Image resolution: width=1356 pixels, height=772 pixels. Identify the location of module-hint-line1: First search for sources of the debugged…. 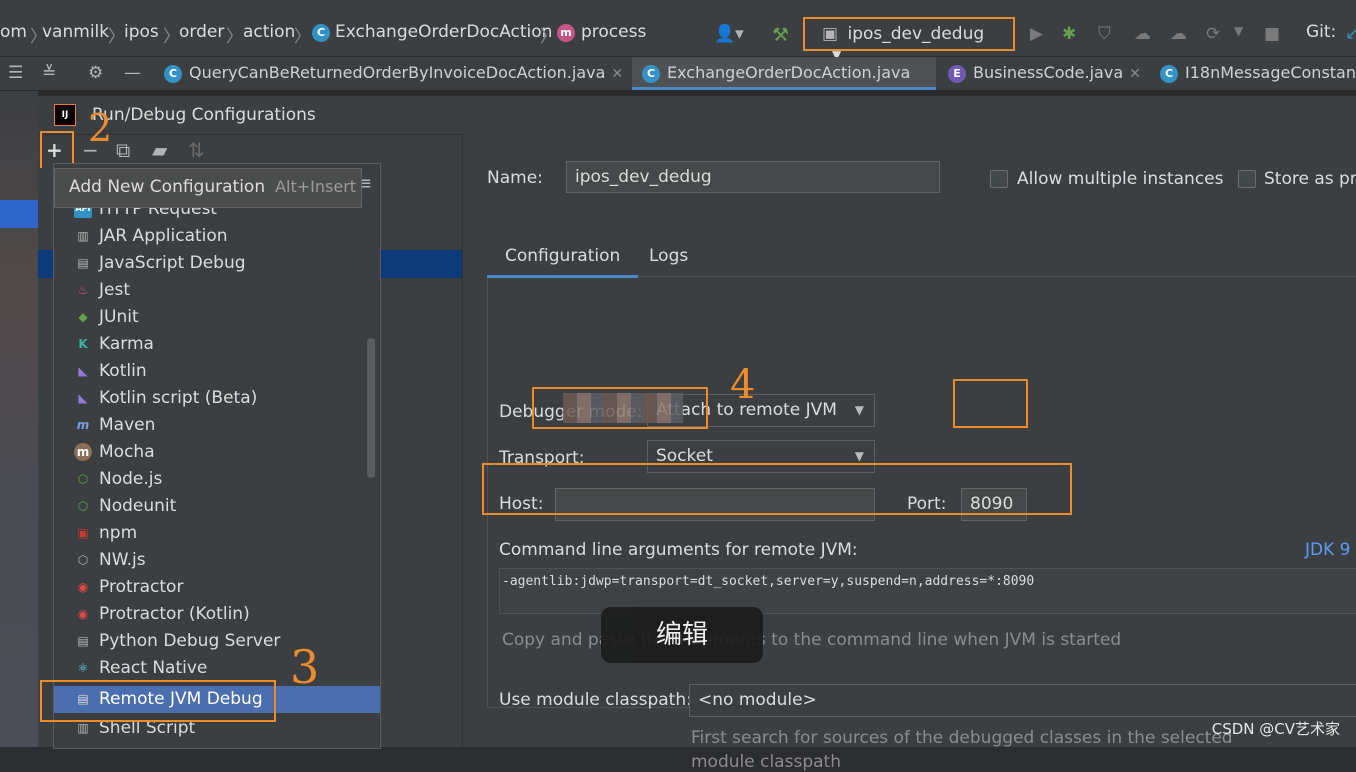
(962, 738).